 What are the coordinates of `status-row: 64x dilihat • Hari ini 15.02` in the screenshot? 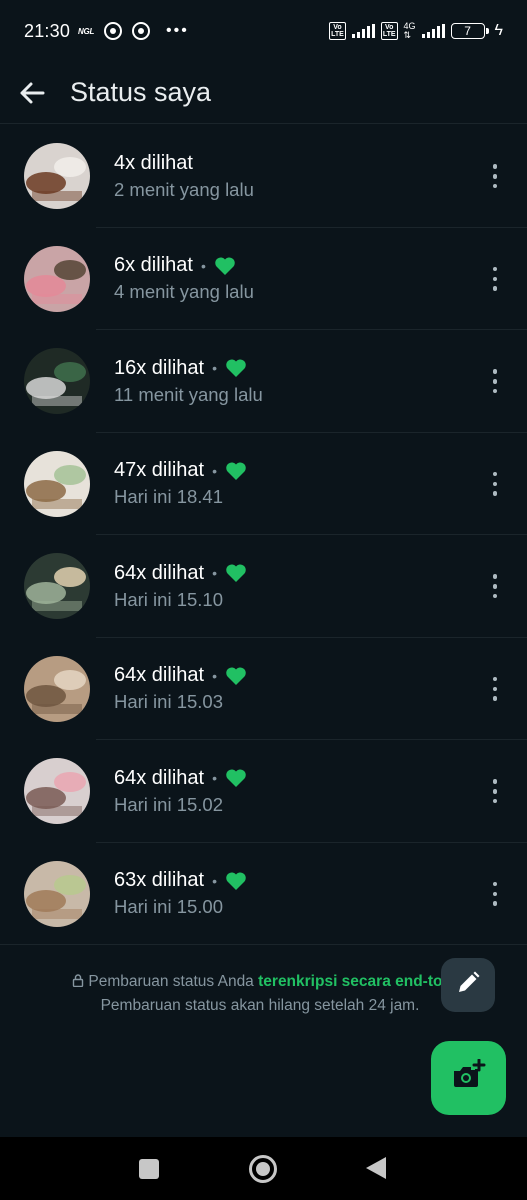 It's located at (263, 791).